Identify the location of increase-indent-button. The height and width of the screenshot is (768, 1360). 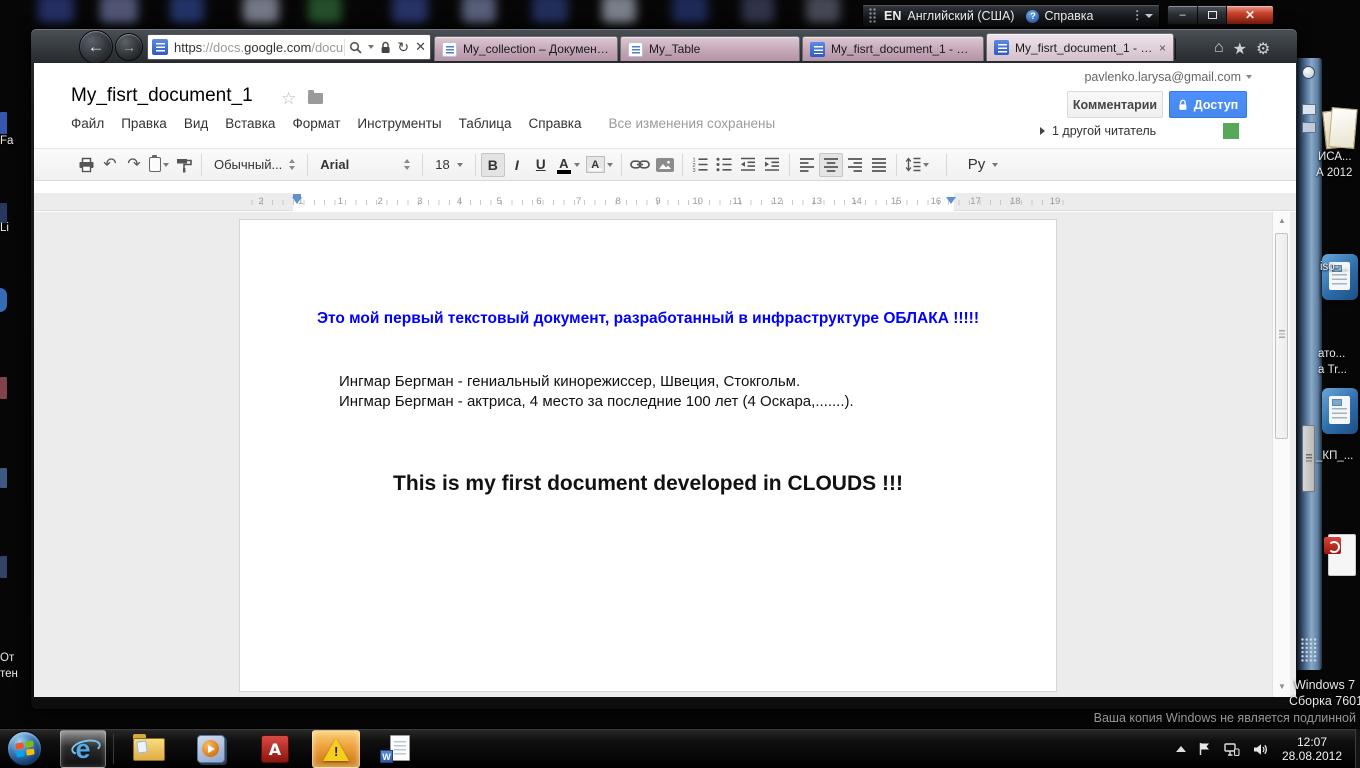
(772, 165).